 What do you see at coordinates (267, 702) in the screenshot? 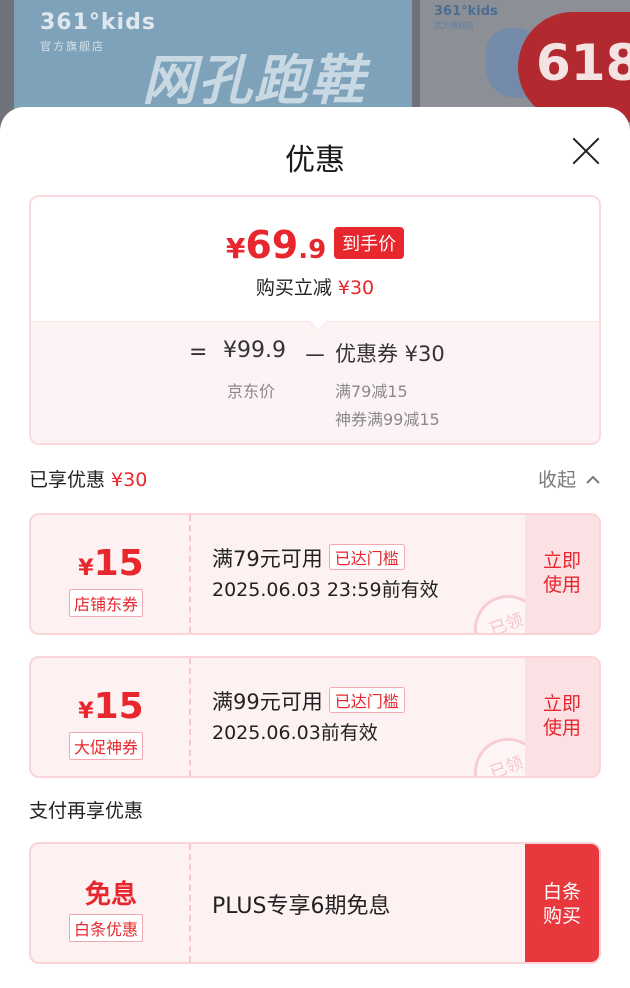
I see `coupon-condition-text: 满99元可用` at bounding box center [267, 702].